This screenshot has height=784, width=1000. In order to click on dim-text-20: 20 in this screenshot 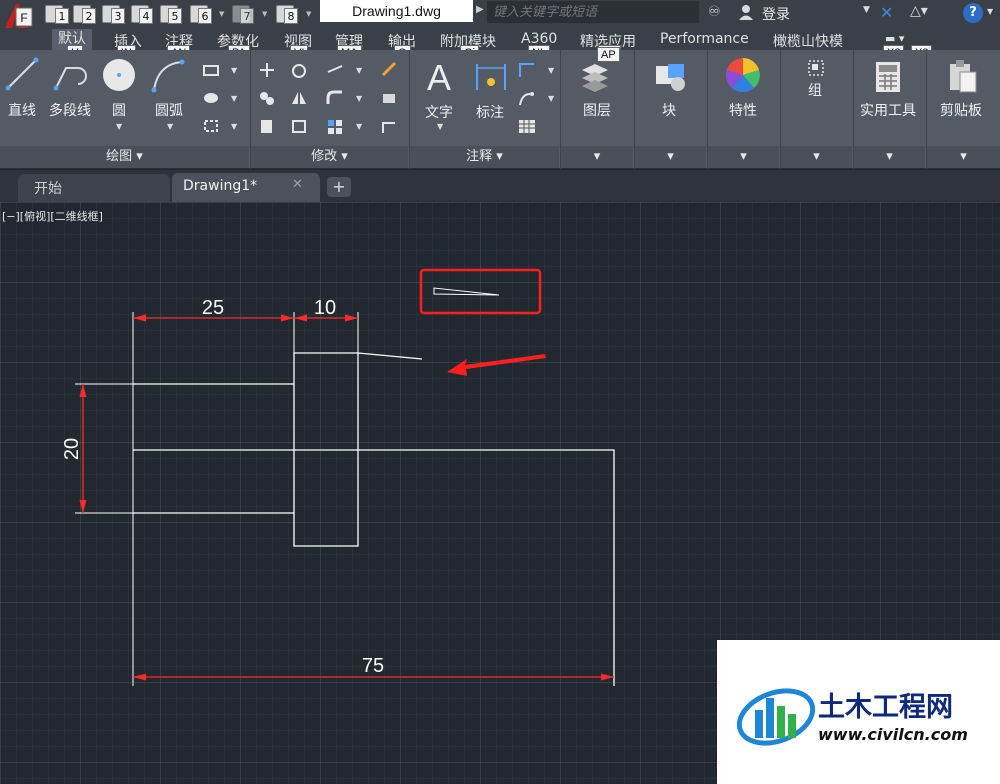, I will do `click(72, 449)`.